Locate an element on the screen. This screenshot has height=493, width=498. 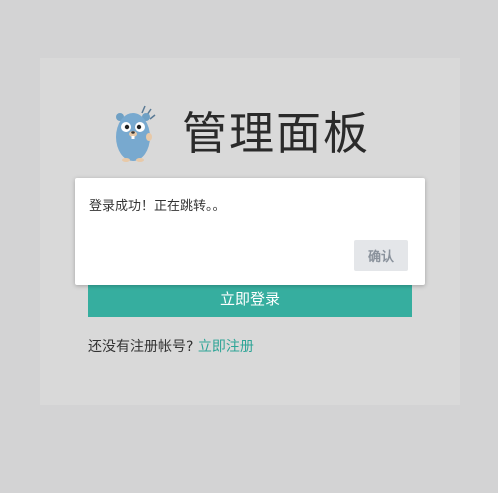
page-title: 管理面板 is located at coordinates (276, 133).